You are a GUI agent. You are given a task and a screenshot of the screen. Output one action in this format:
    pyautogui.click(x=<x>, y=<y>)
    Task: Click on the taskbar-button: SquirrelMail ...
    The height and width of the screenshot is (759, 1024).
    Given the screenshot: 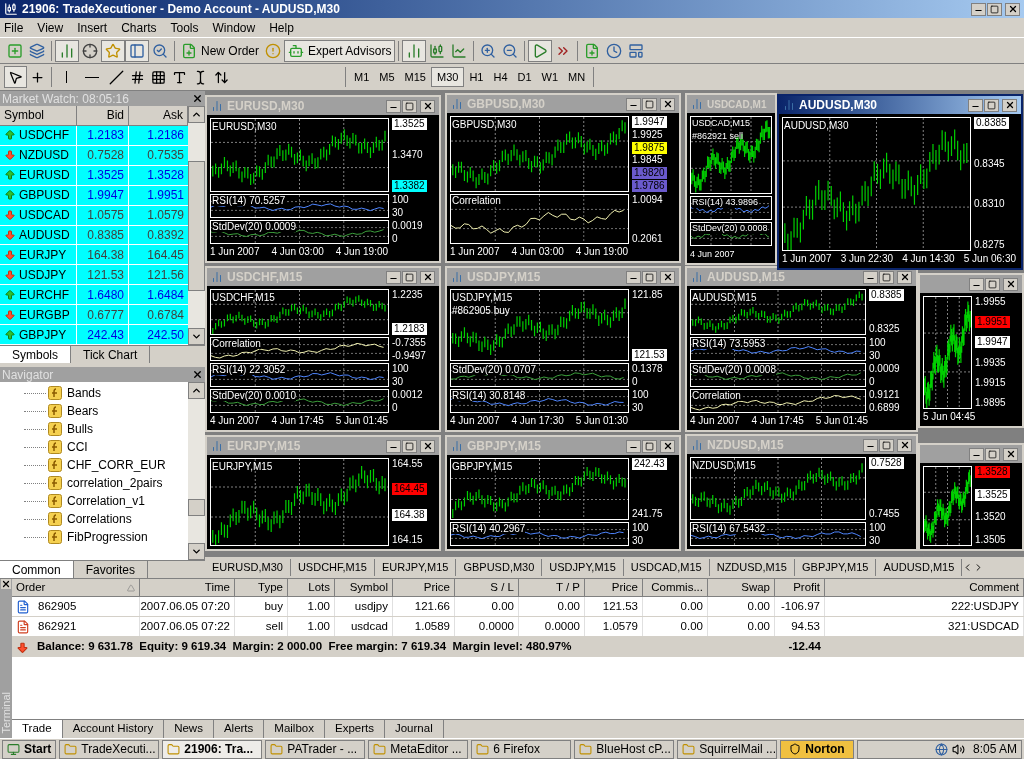 What is the action you would take?
    pyautogui.click(x=727, y=749)
    